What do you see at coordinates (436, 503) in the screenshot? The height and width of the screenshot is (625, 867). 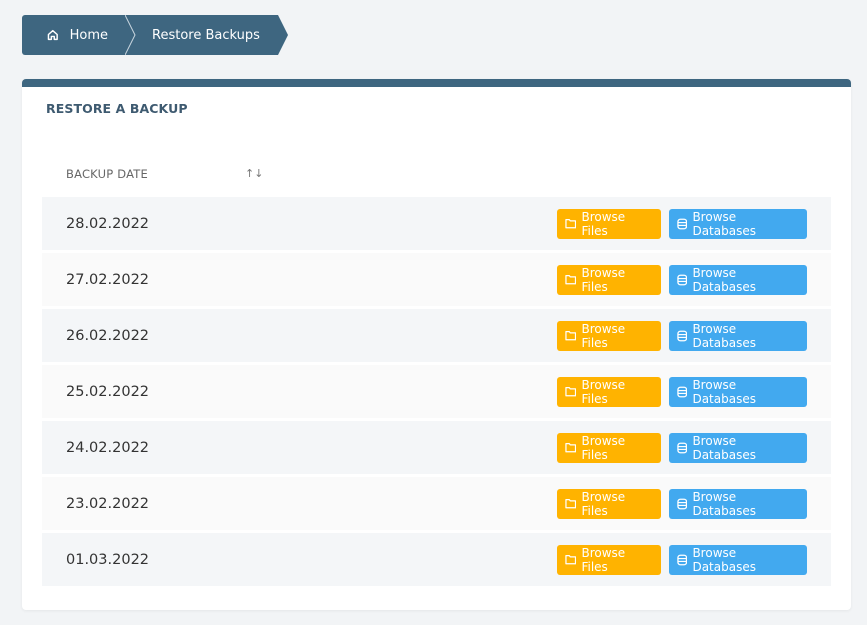 I see `table-row: 23.02.2022 Browse Files Browse Databases` at bounding box center [436, 503].